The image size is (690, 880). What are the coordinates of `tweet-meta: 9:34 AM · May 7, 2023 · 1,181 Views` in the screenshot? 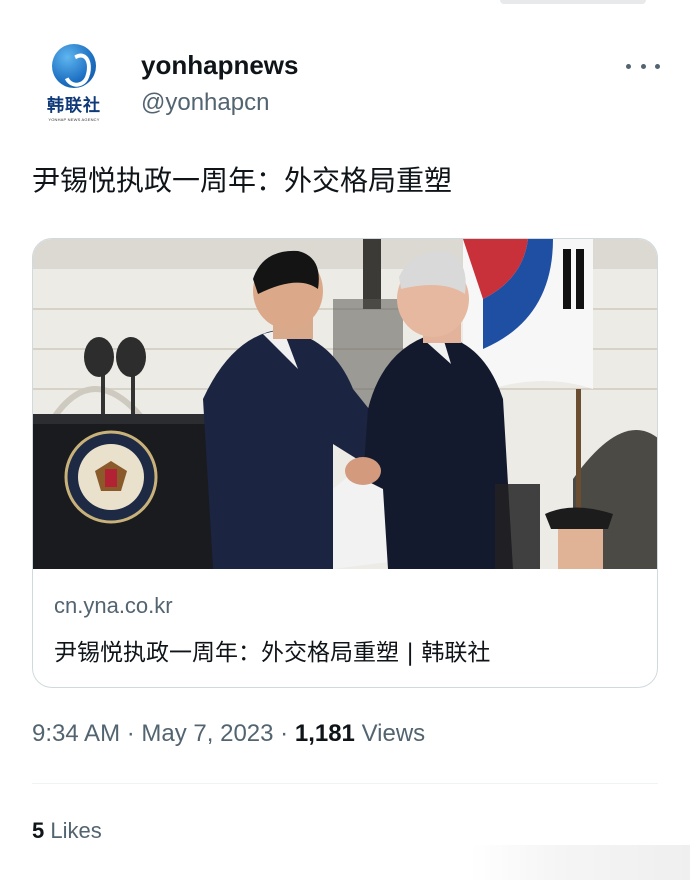 It's located at (228, 734).